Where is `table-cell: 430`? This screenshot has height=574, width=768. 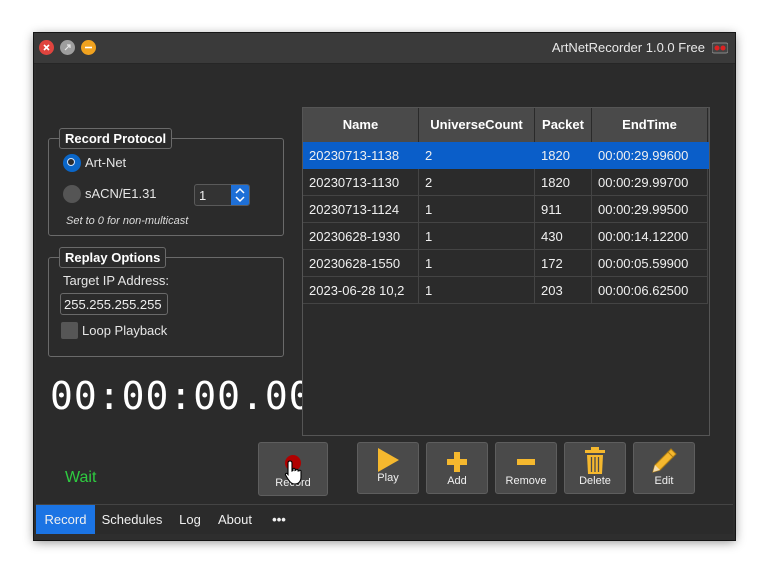
table-cell: 430 is located at coordinates (563, 236).